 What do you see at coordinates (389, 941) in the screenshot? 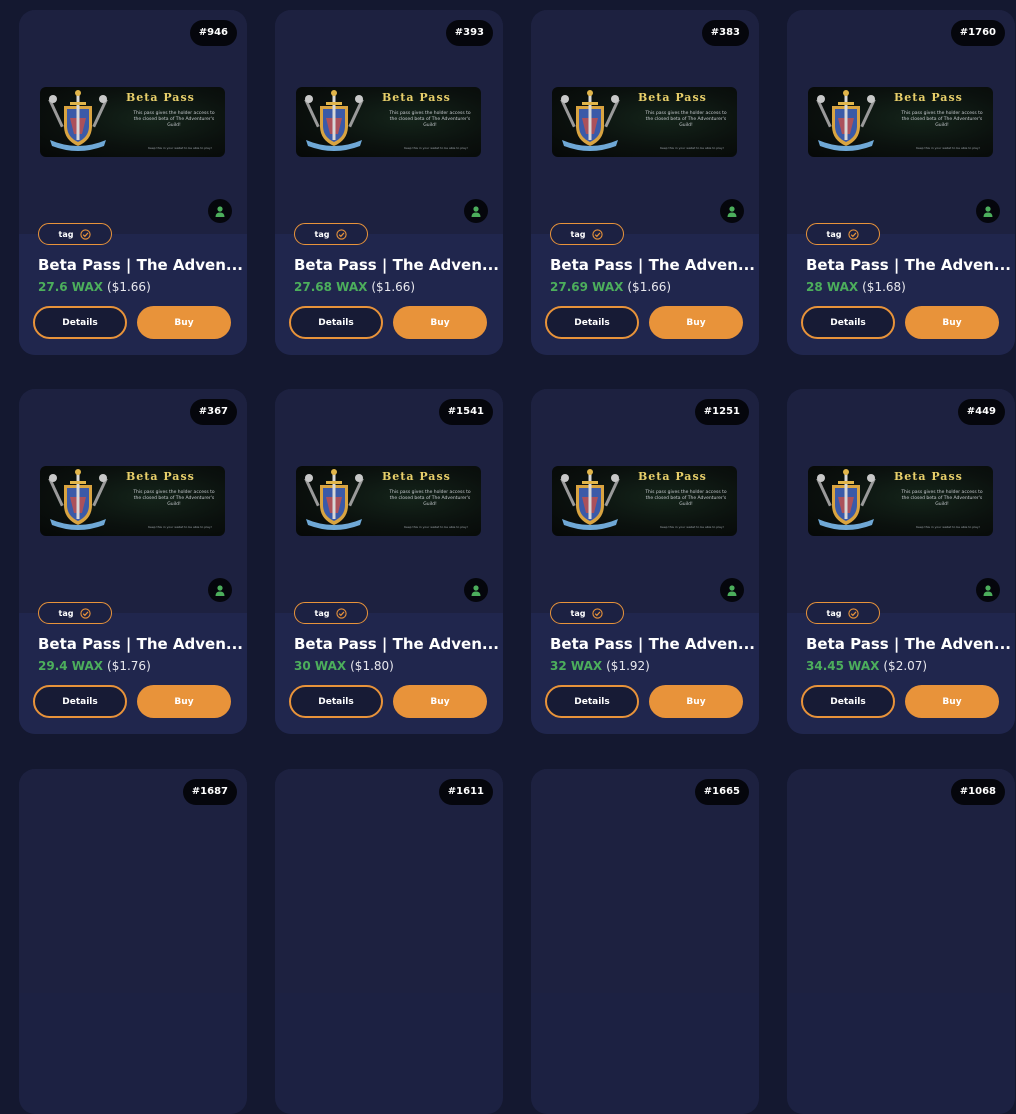
I see `nft-card: #1611` at bounding box center [389, 941].